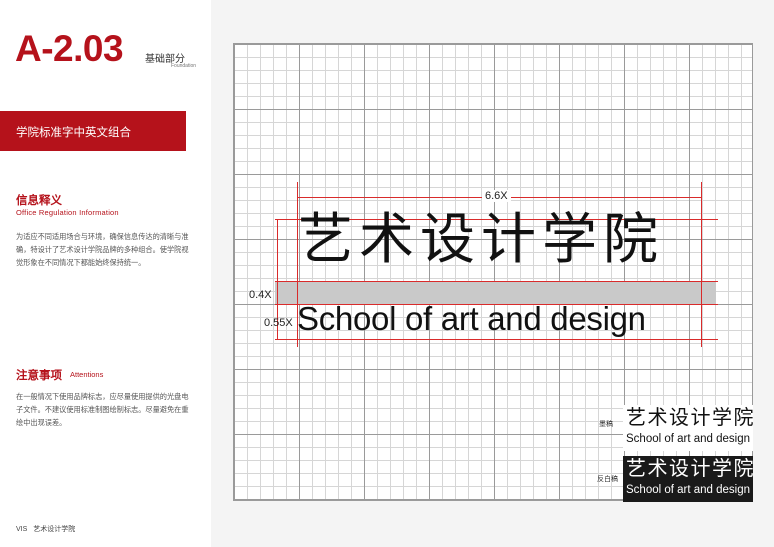 This screenshot has height=547, width=774. I want to click on info-heading-en: Office Regulation Information, so click(67, 212).